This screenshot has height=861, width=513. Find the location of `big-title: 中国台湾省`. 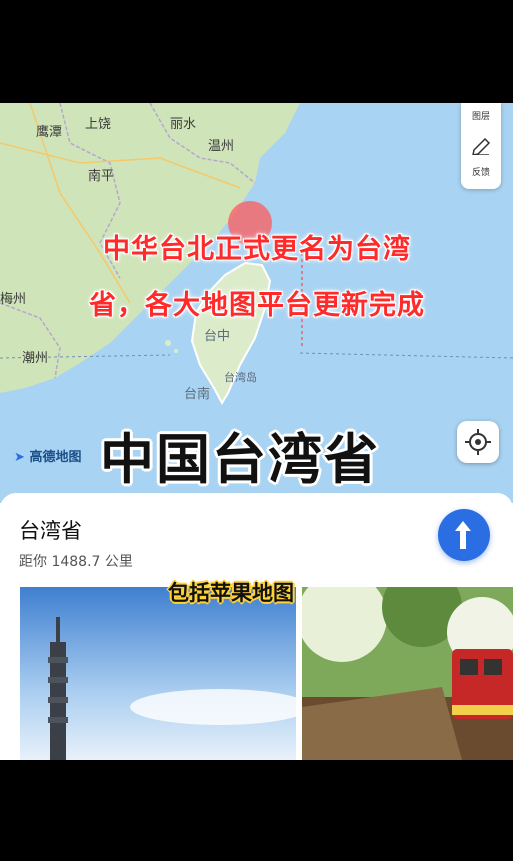

big-title: 中国台湾省 is located at coordinates (240, 459).